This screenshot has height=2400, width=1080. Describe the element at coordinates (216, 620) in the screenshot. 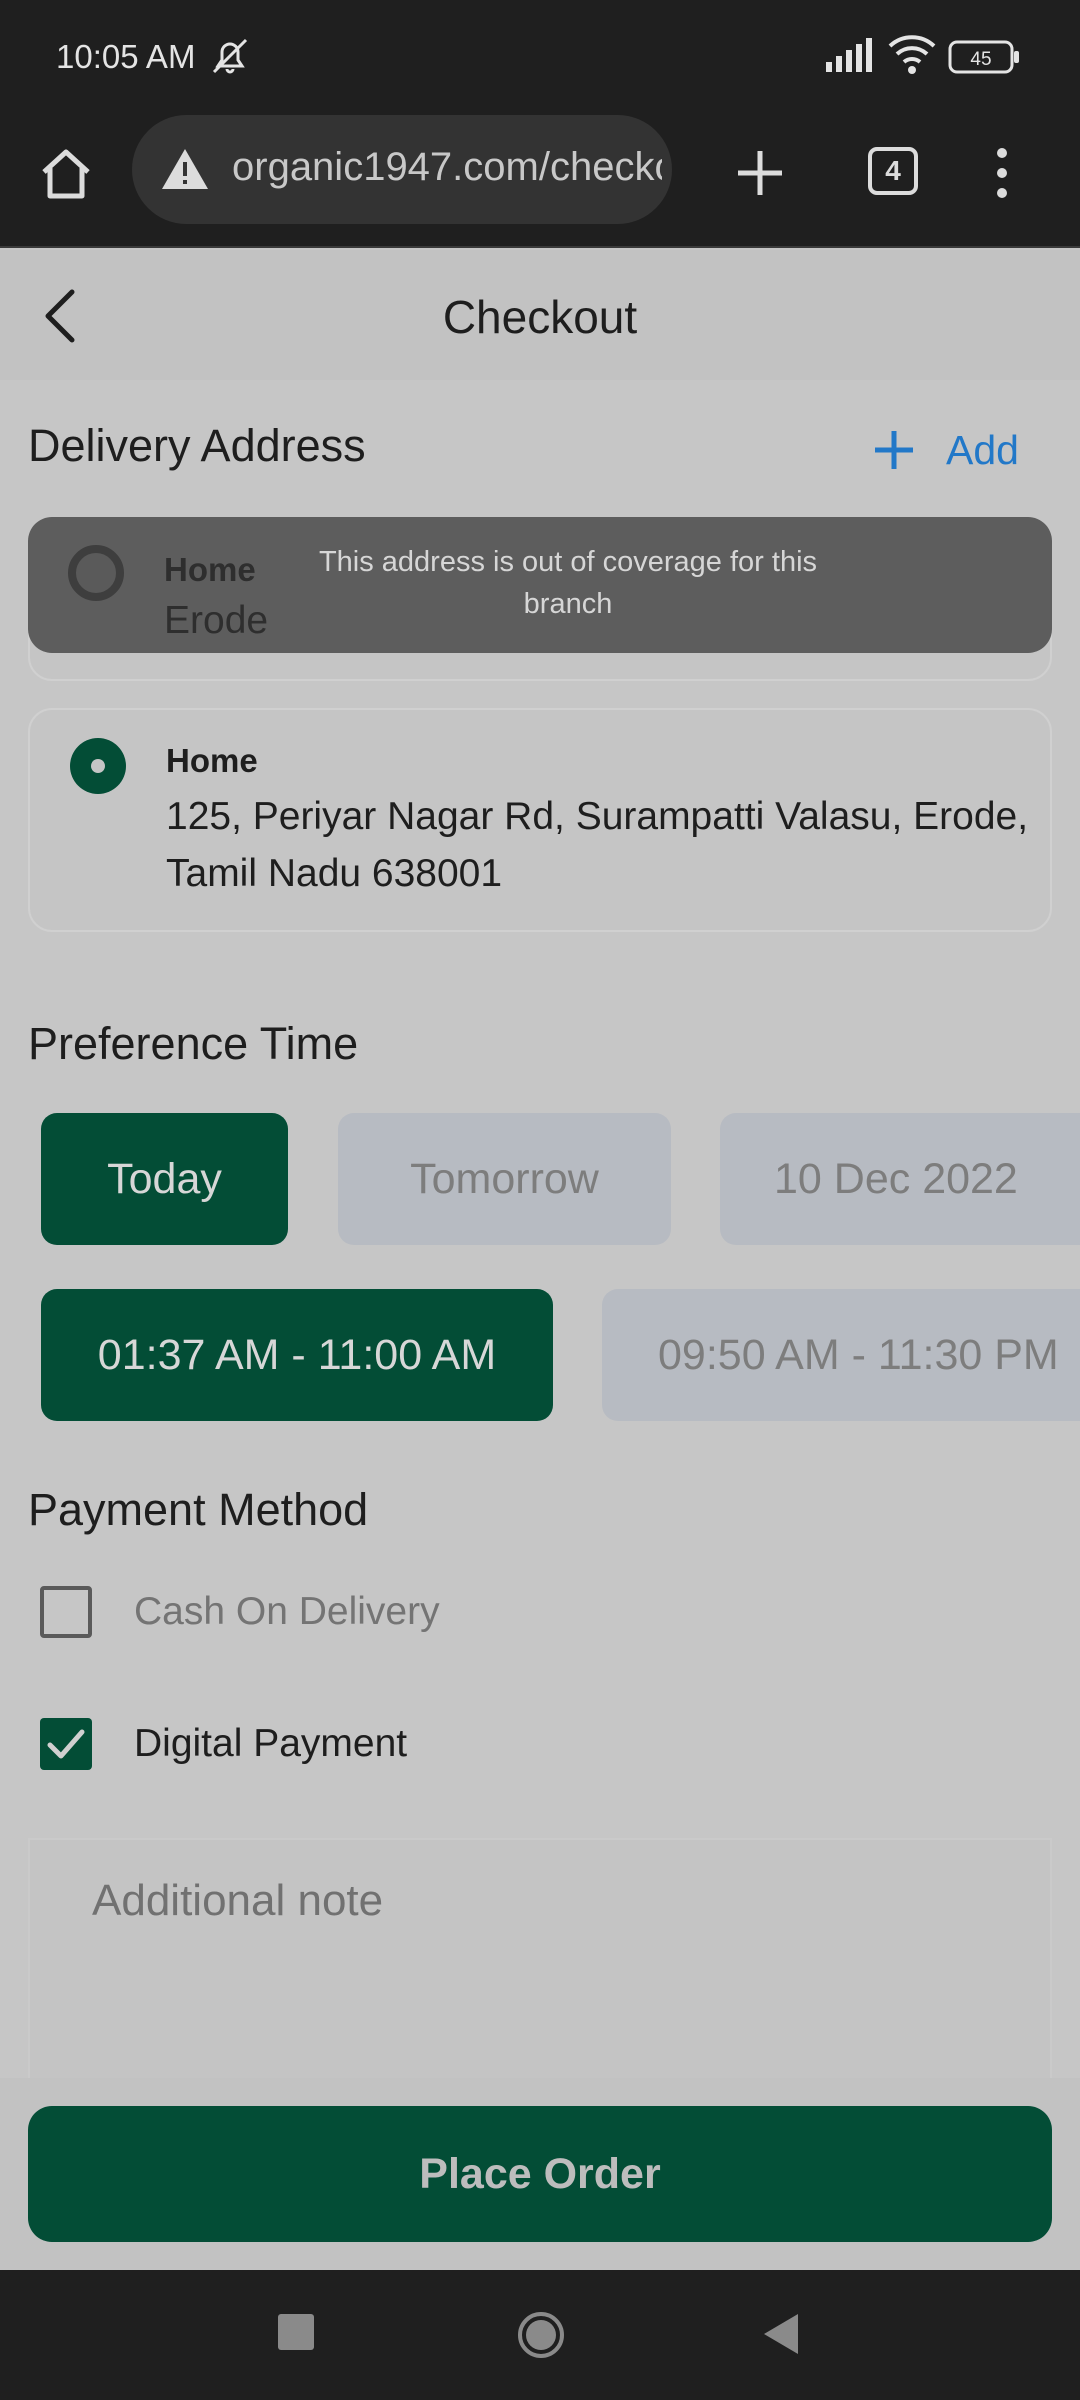

I see `address-text: Erode` at that location.